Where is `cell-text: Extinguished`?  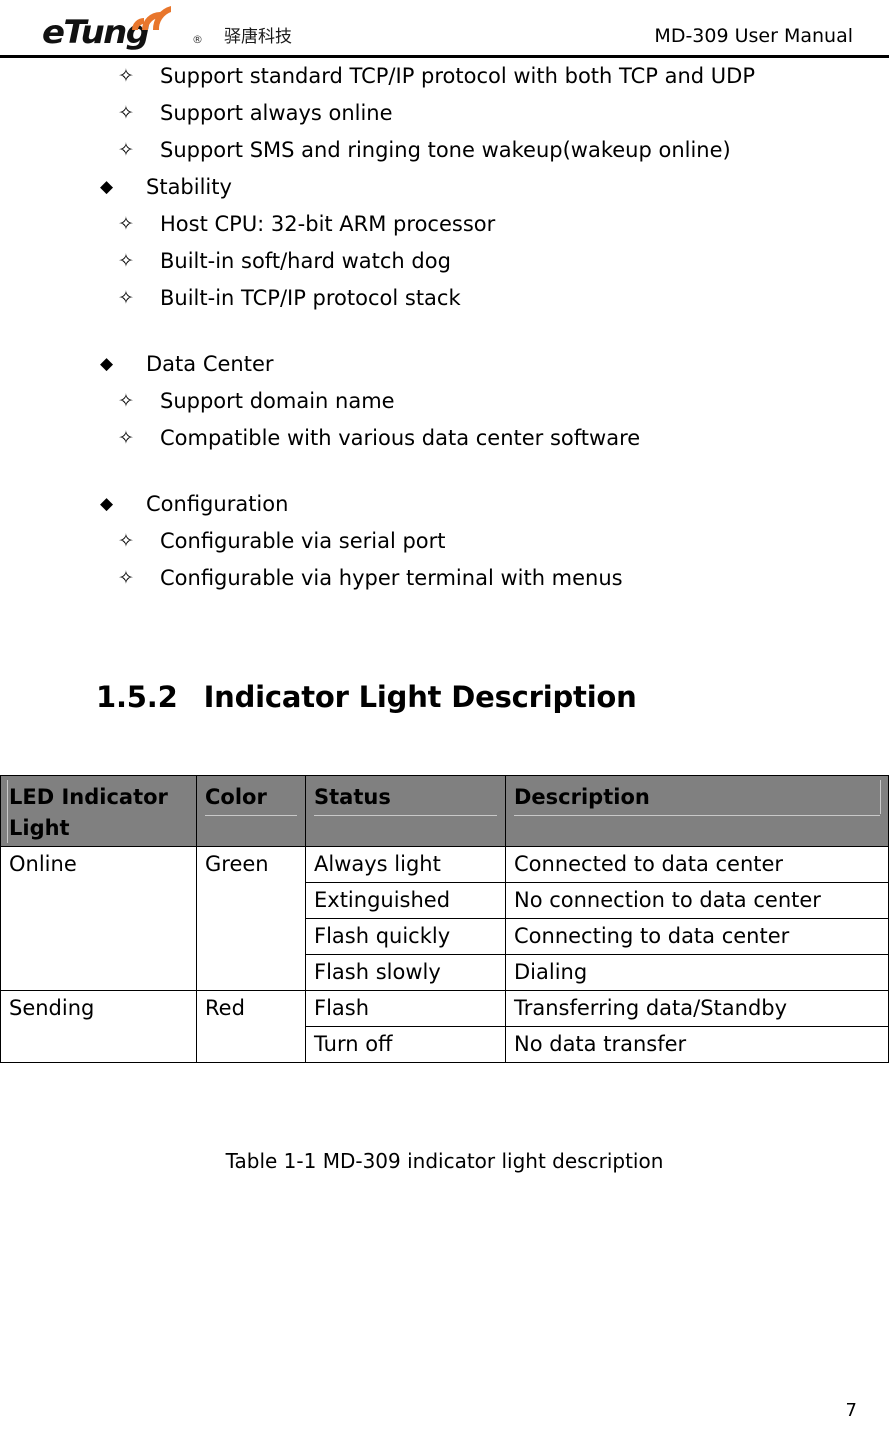
cell-text: Extinguished is located at coordinates (382, 900).